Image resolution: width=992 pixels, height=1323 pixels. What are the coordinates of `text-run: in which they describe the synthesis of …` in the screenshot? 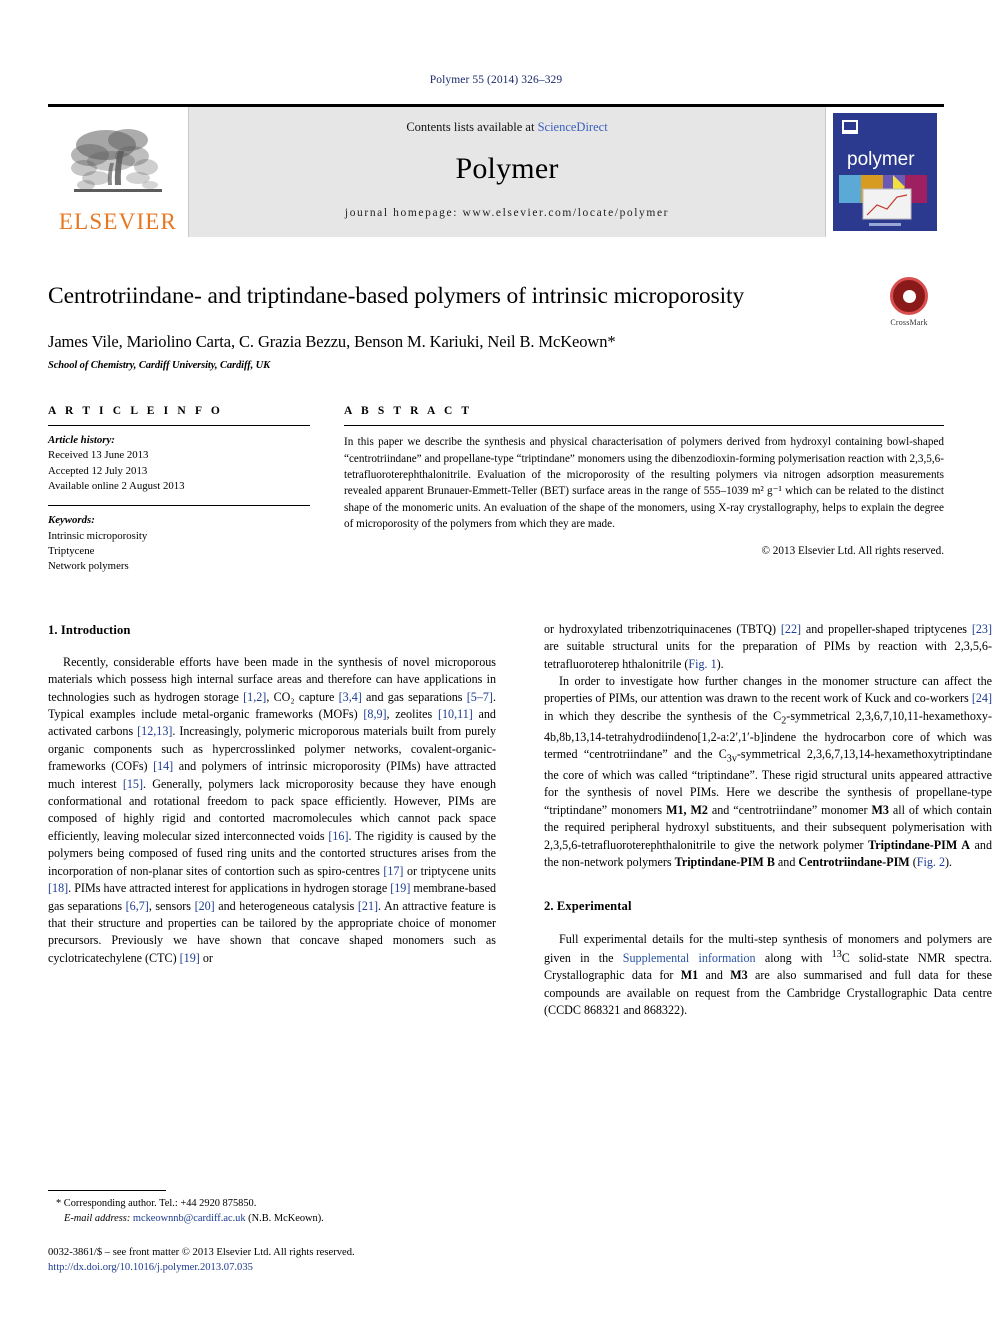 It's located at (663, 715).